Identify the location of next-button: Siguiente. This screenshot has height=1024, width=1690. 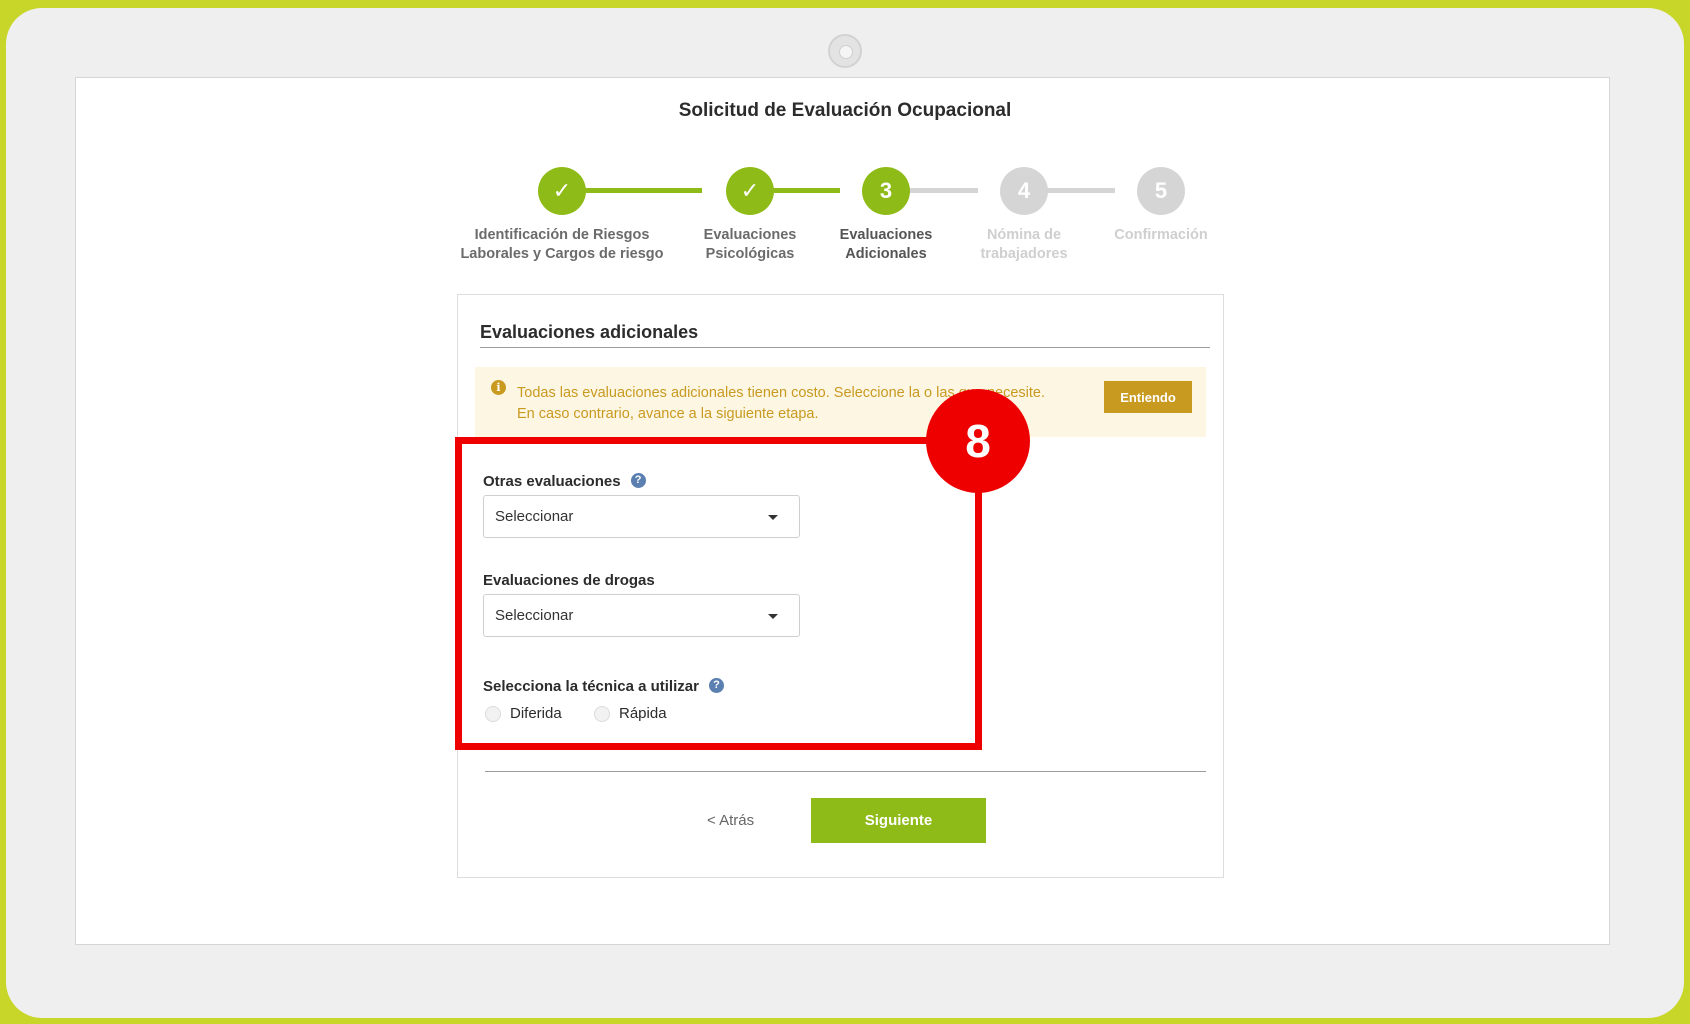
(898, 820).